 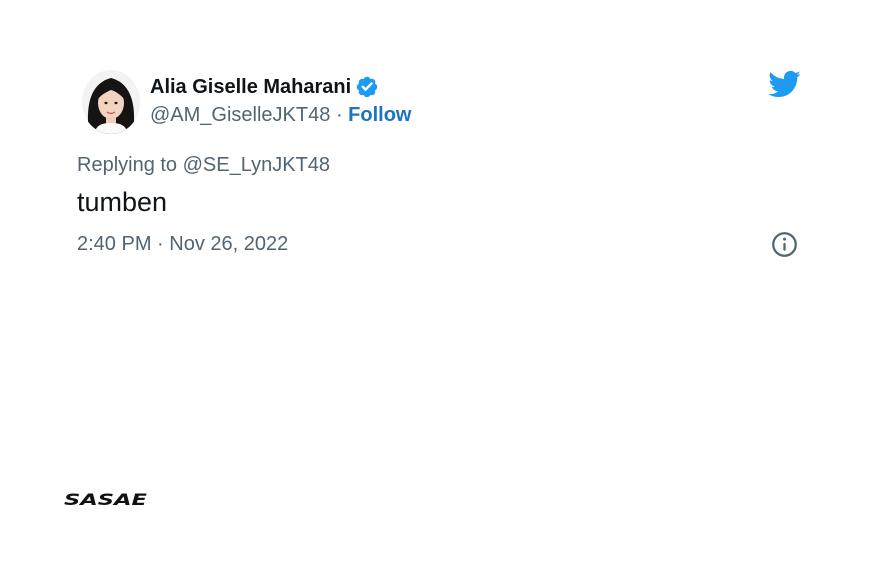 I want to click on author-handle: @AM_GiselleJKT48, so click(x=240, y=115).